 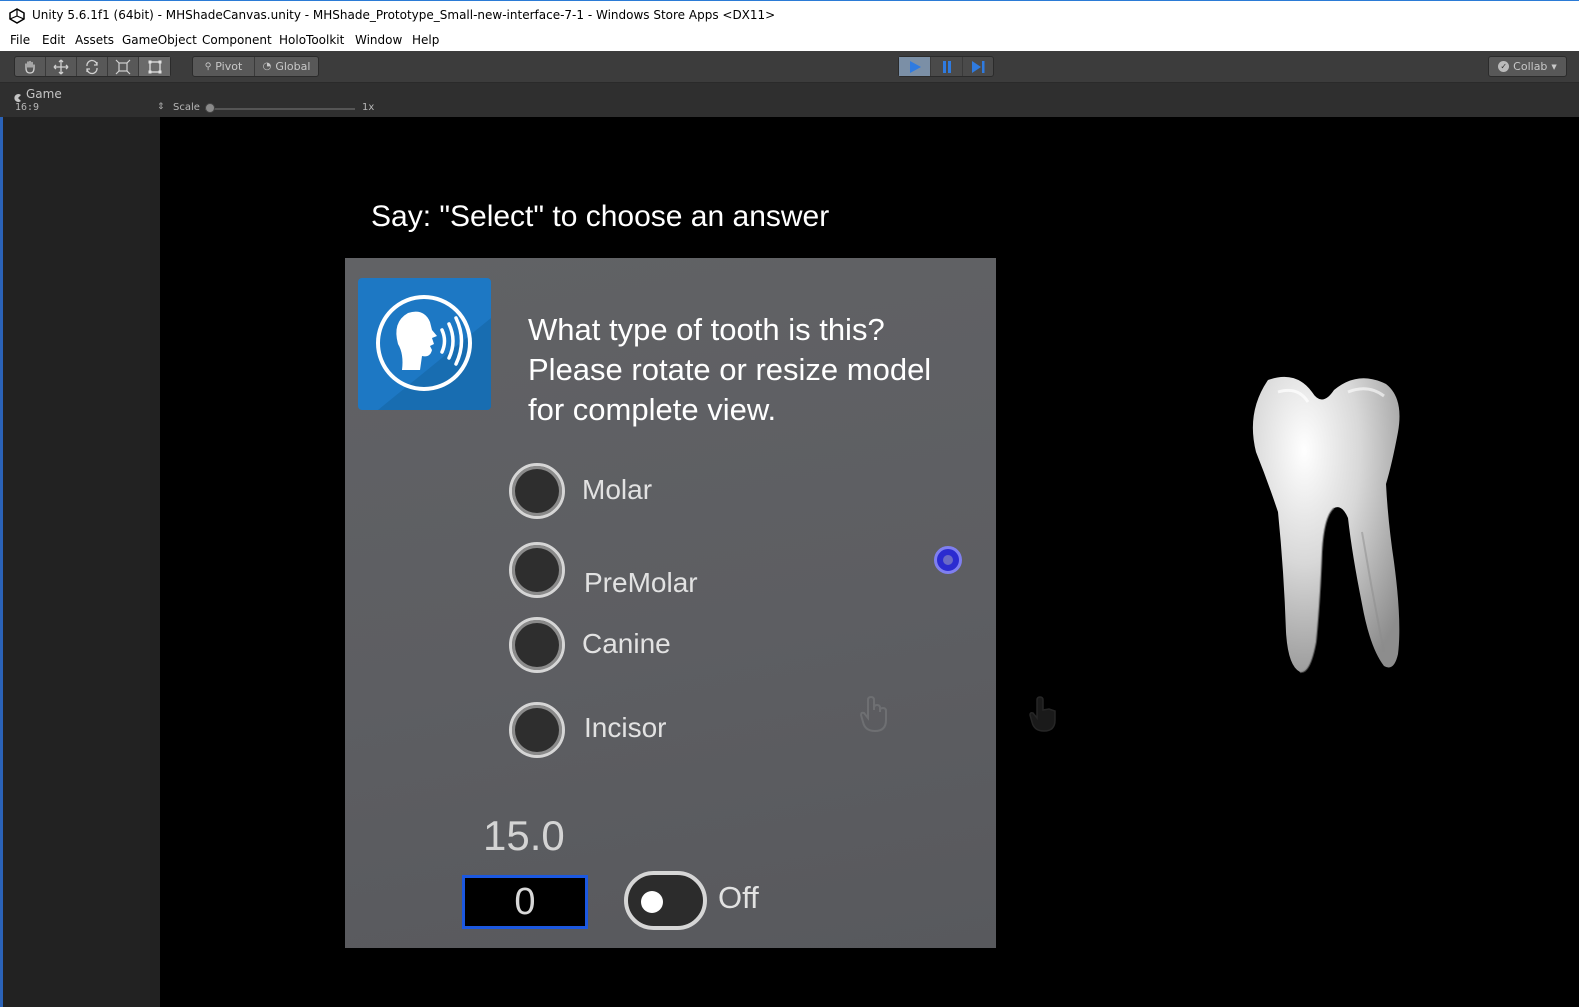 I want to click on option-label-premolar: PreMolar, so click(x=641, y=583).